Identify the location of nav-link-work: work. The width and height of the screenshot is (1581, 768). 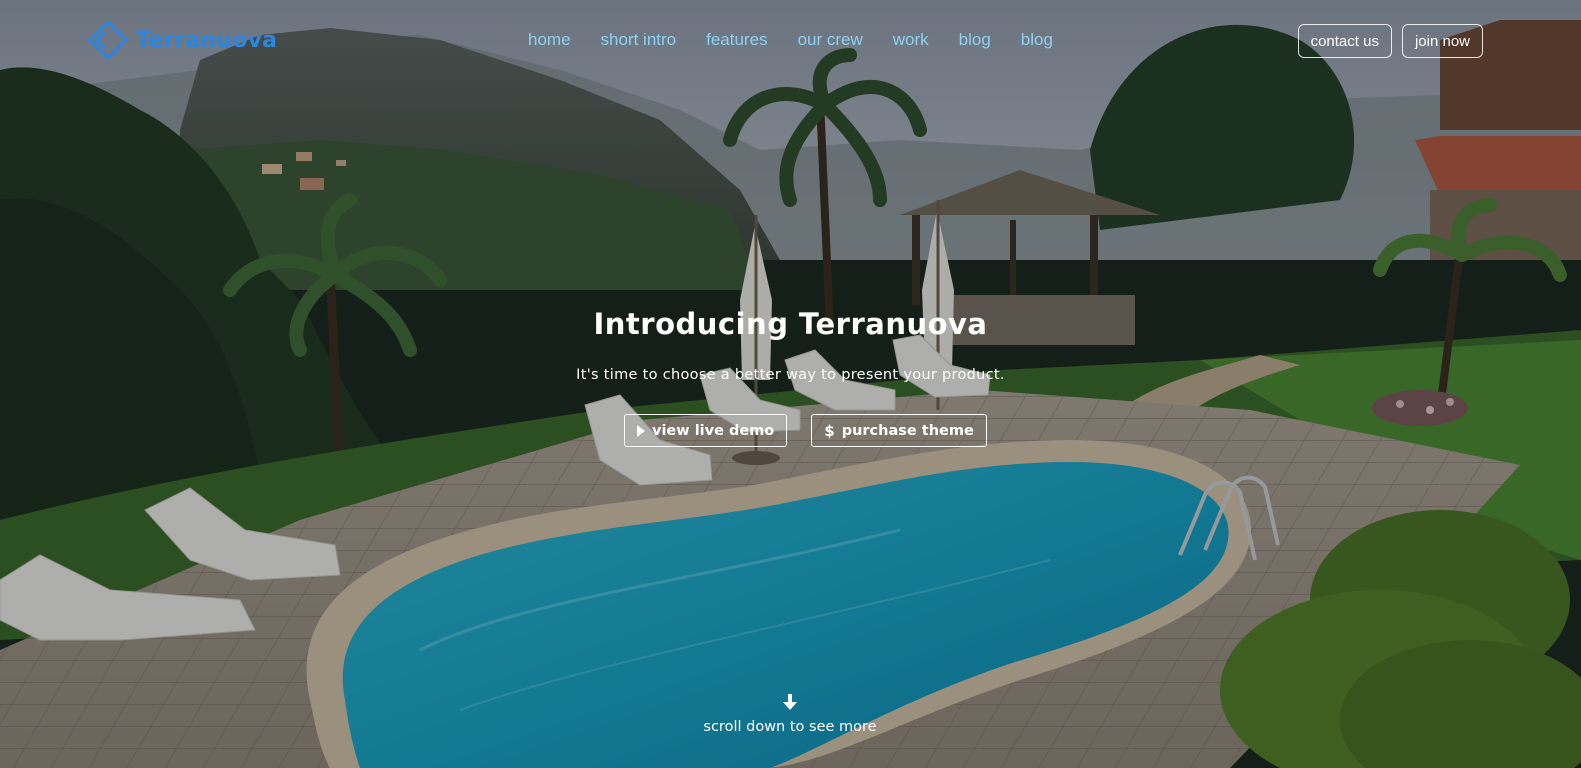
(911, 39).